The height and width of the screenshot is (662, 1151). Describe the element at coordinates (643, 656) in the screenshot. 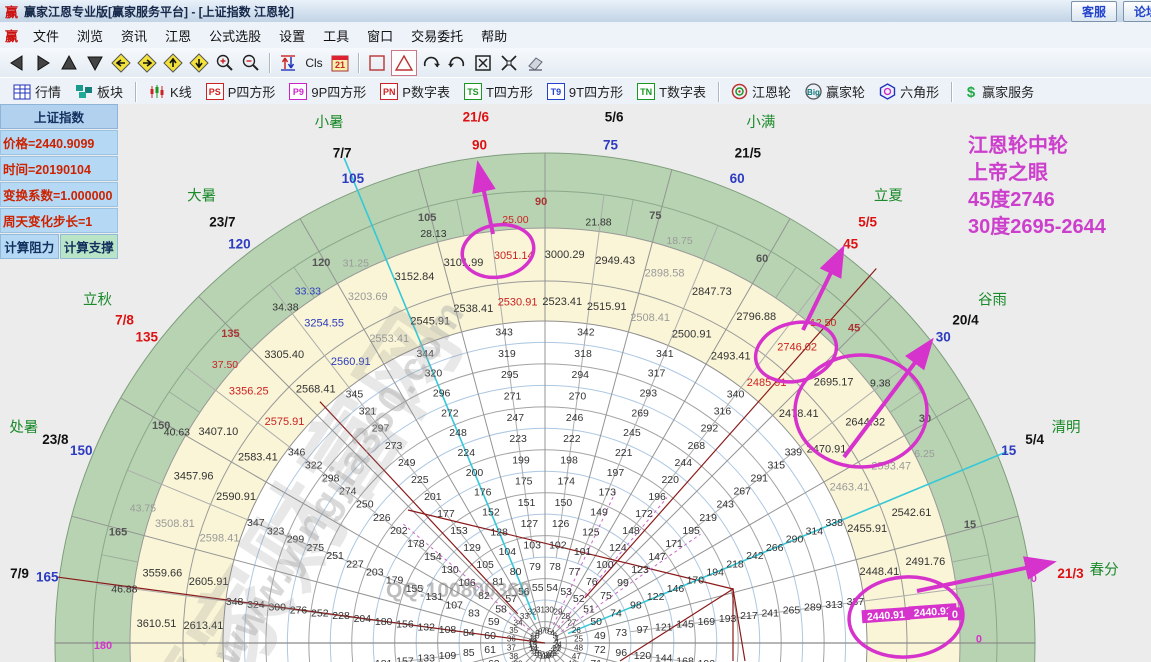

I see `svg-text: 120` at that location.